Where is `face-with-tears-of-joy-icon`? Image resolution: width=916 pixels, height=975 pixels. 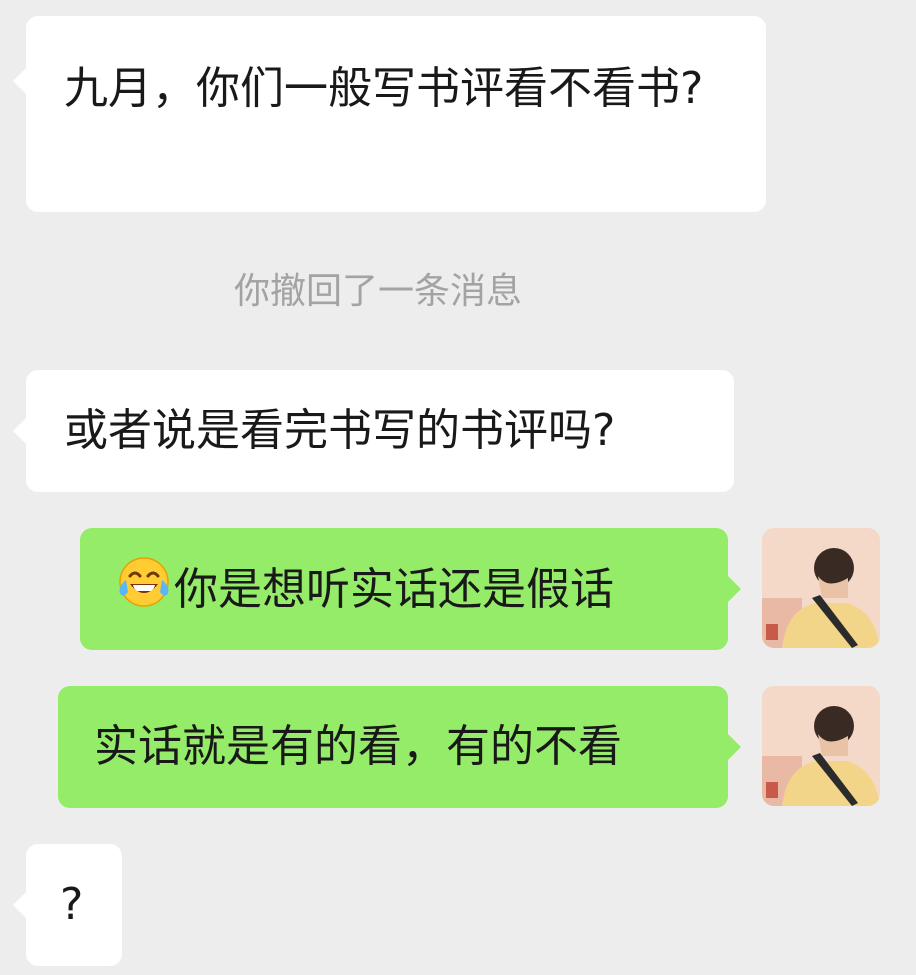 face-with-tears-of-joy-icon is located at coordinates (144, 591).